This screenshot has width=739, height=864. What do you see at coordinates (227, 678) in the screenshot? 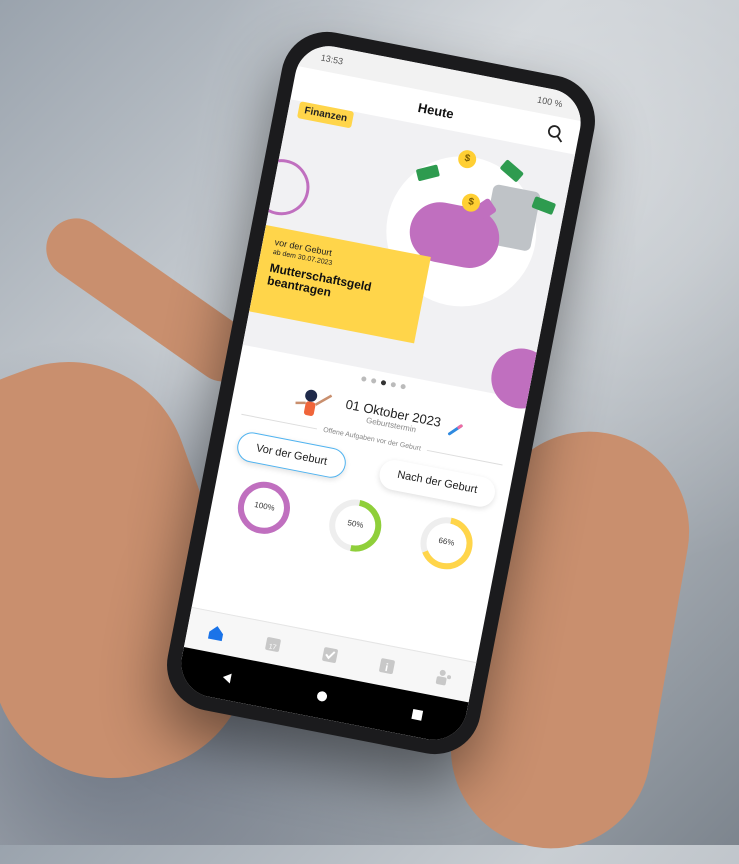
I see `back-icon` at bounding box center [227, 678].